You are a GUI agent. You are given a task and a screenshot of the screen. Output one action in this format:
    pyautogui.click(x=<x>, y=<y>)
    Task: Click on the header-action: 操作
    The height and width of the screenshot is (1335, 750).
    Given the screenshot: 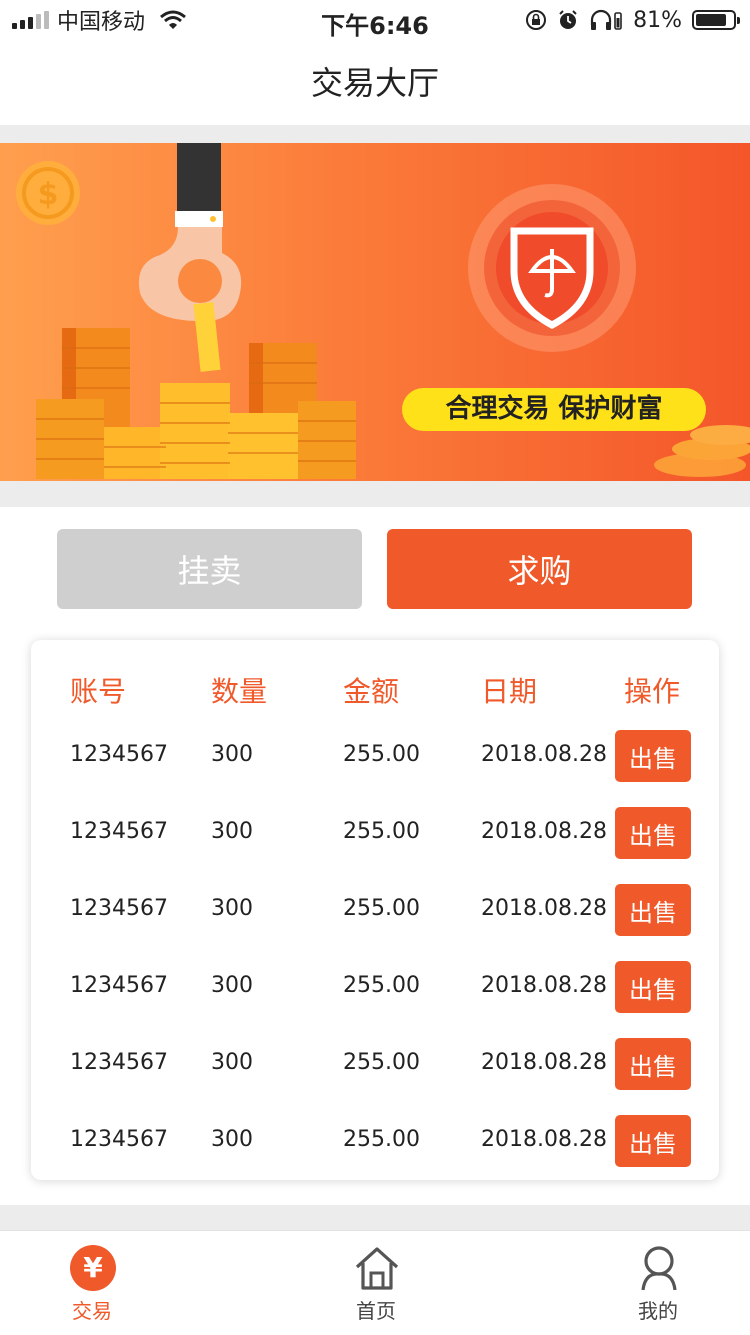 What is the action you would take?
    pyautogui.click(x=652, y=691)
    